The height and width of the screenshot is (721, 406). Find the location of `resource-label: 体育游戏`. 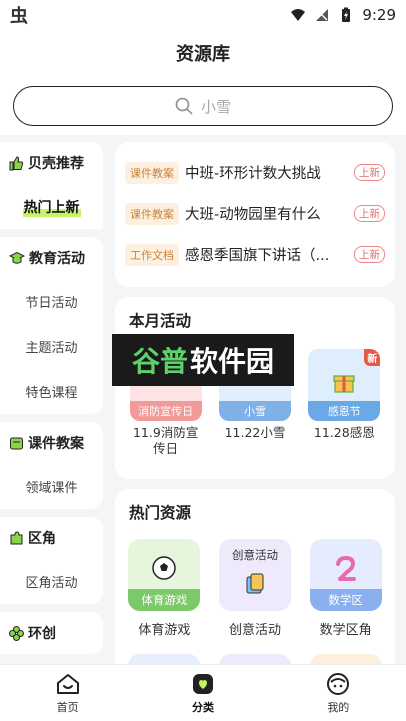

resource-label: 体育游戏 is located at coordinates (164, 630).